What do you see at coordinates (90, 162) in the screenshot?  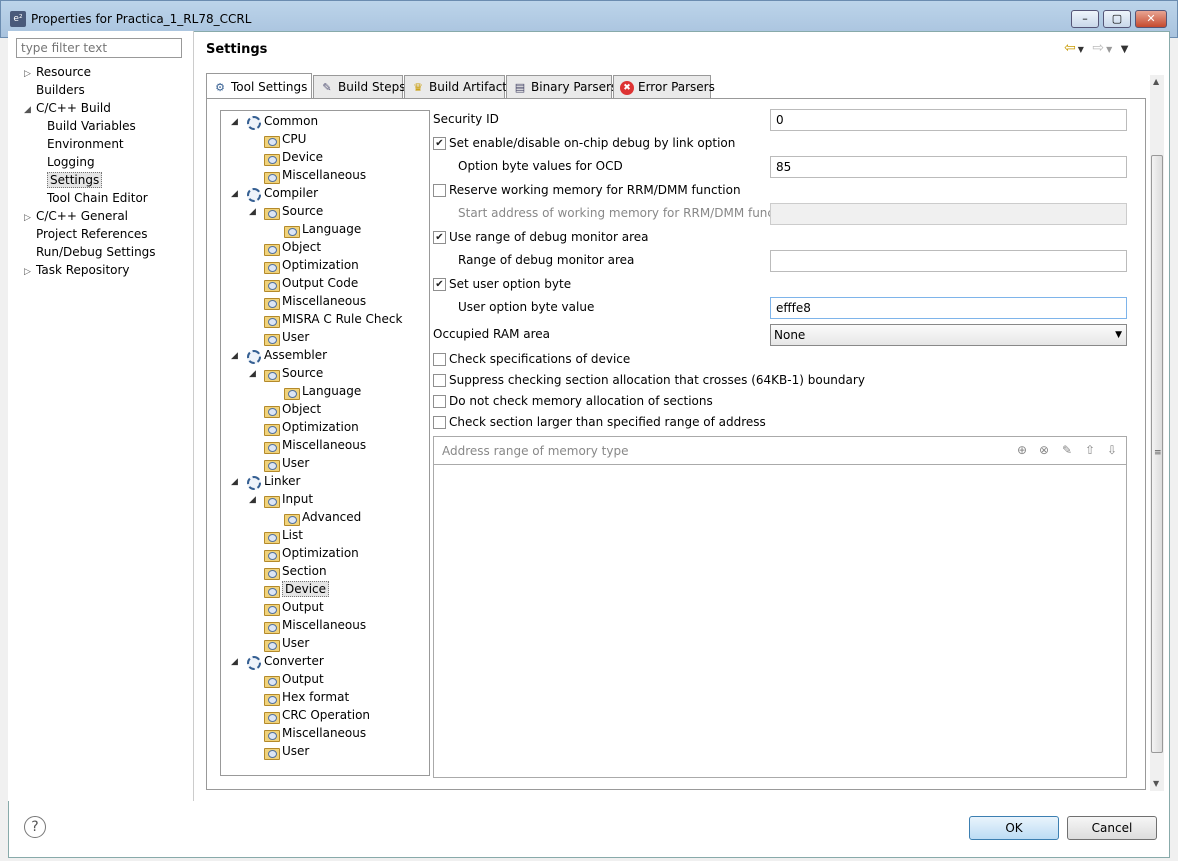 I see `sidebar-item: Logging` at bounding box center [90, 162].